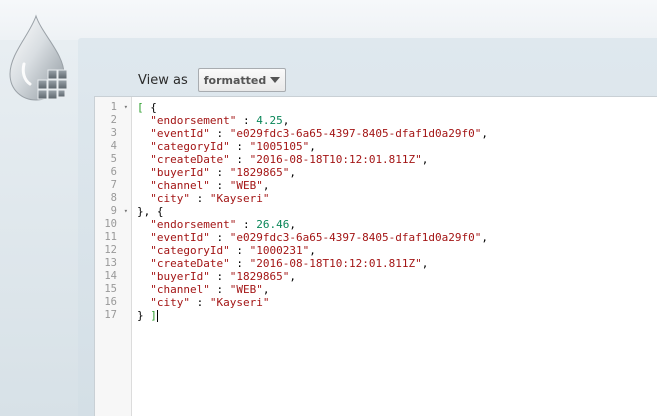  I want to click on line-number: 2, so click(113, 120).